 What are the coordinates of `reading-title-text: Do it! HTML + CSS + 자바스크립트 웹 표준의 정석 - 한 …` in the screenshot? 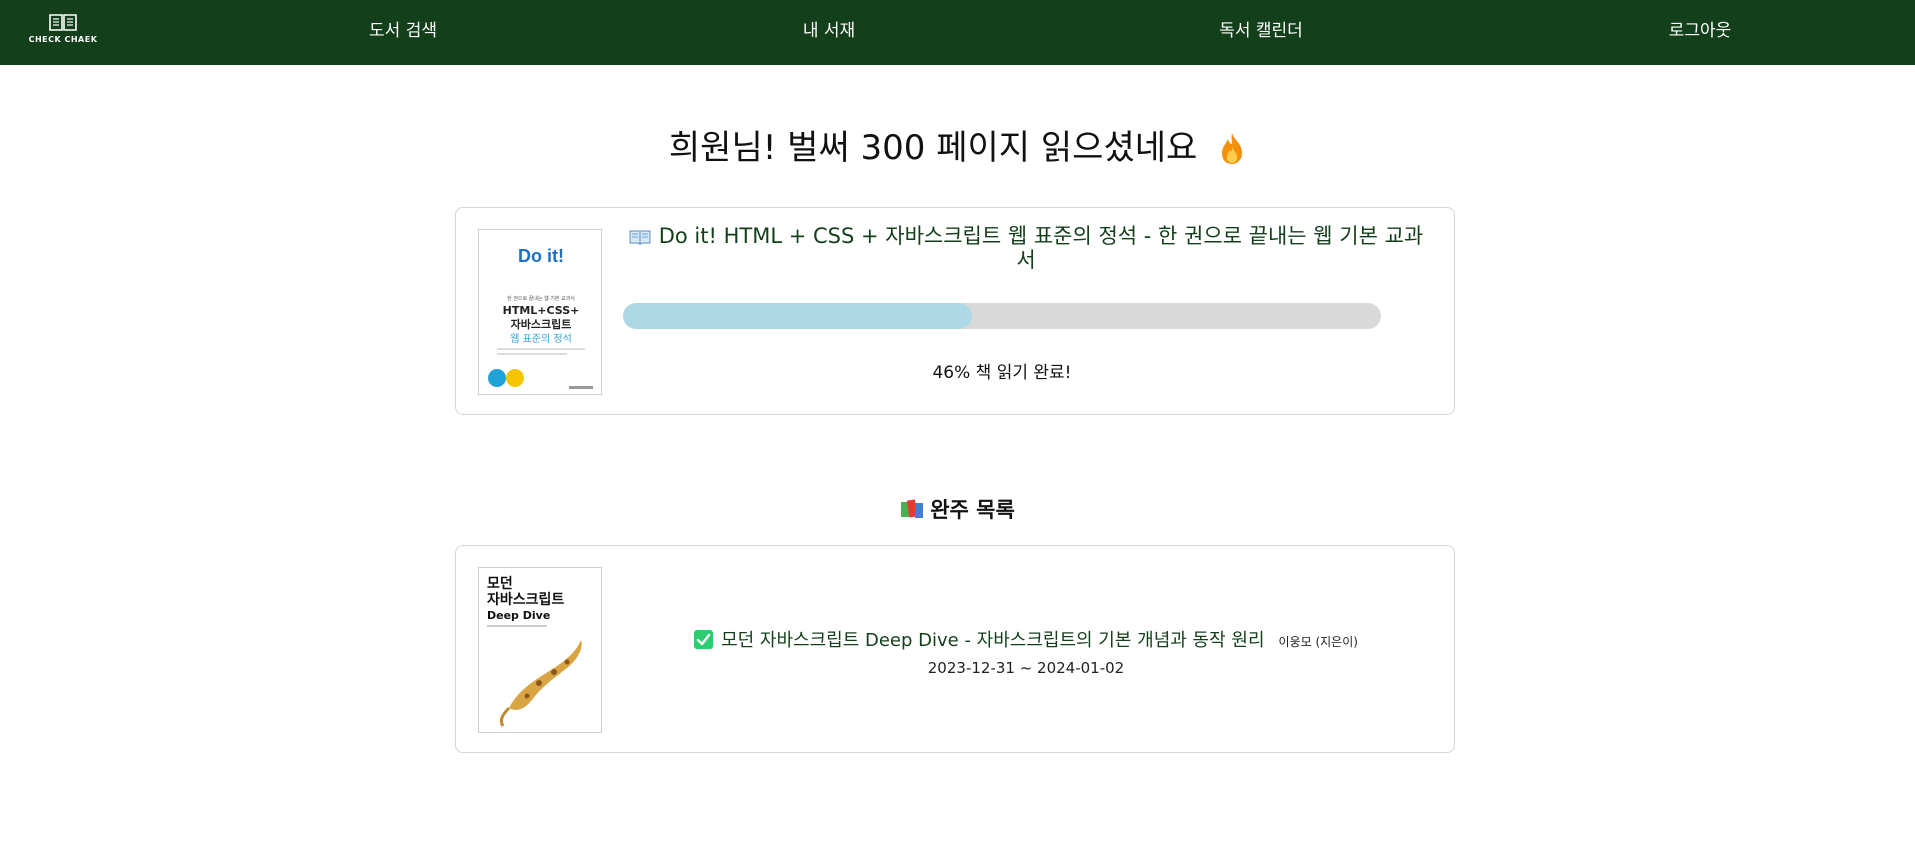 It's located at (1041, 248).